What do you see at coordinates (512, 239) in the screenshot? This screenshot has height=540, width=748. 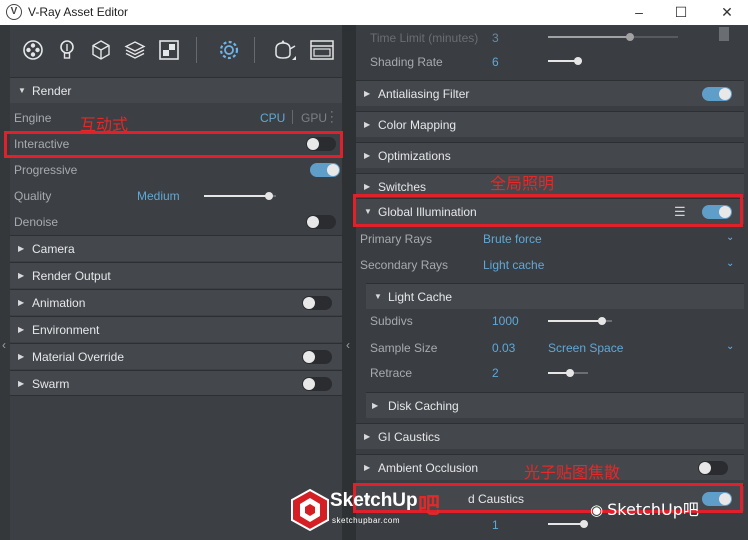 I see `primary-rays-value: Brute force` at bounding box center [512, 239].